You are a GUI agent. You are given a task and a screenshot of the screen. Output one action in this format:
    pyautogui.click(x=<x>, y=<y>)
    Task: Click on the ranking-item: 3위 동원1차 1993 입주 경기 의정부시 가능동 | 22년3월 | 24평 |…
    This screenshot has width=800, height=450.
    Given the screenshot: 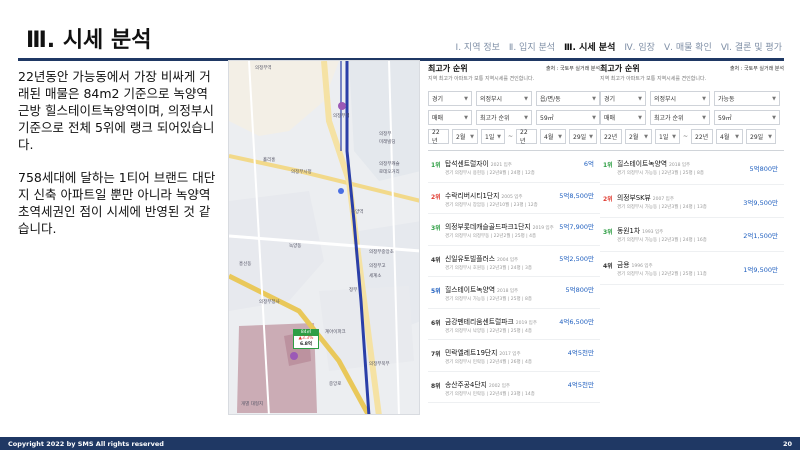 What is the action you would take?
    pyautogui.click(x=692, y=235)
    